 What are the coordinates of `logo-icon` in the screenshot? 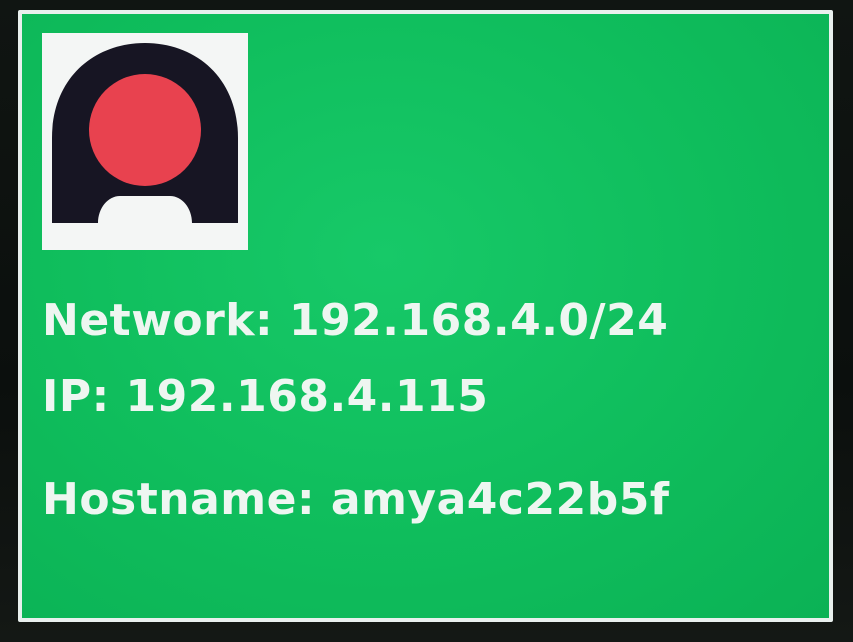 It's located at (145, 133).